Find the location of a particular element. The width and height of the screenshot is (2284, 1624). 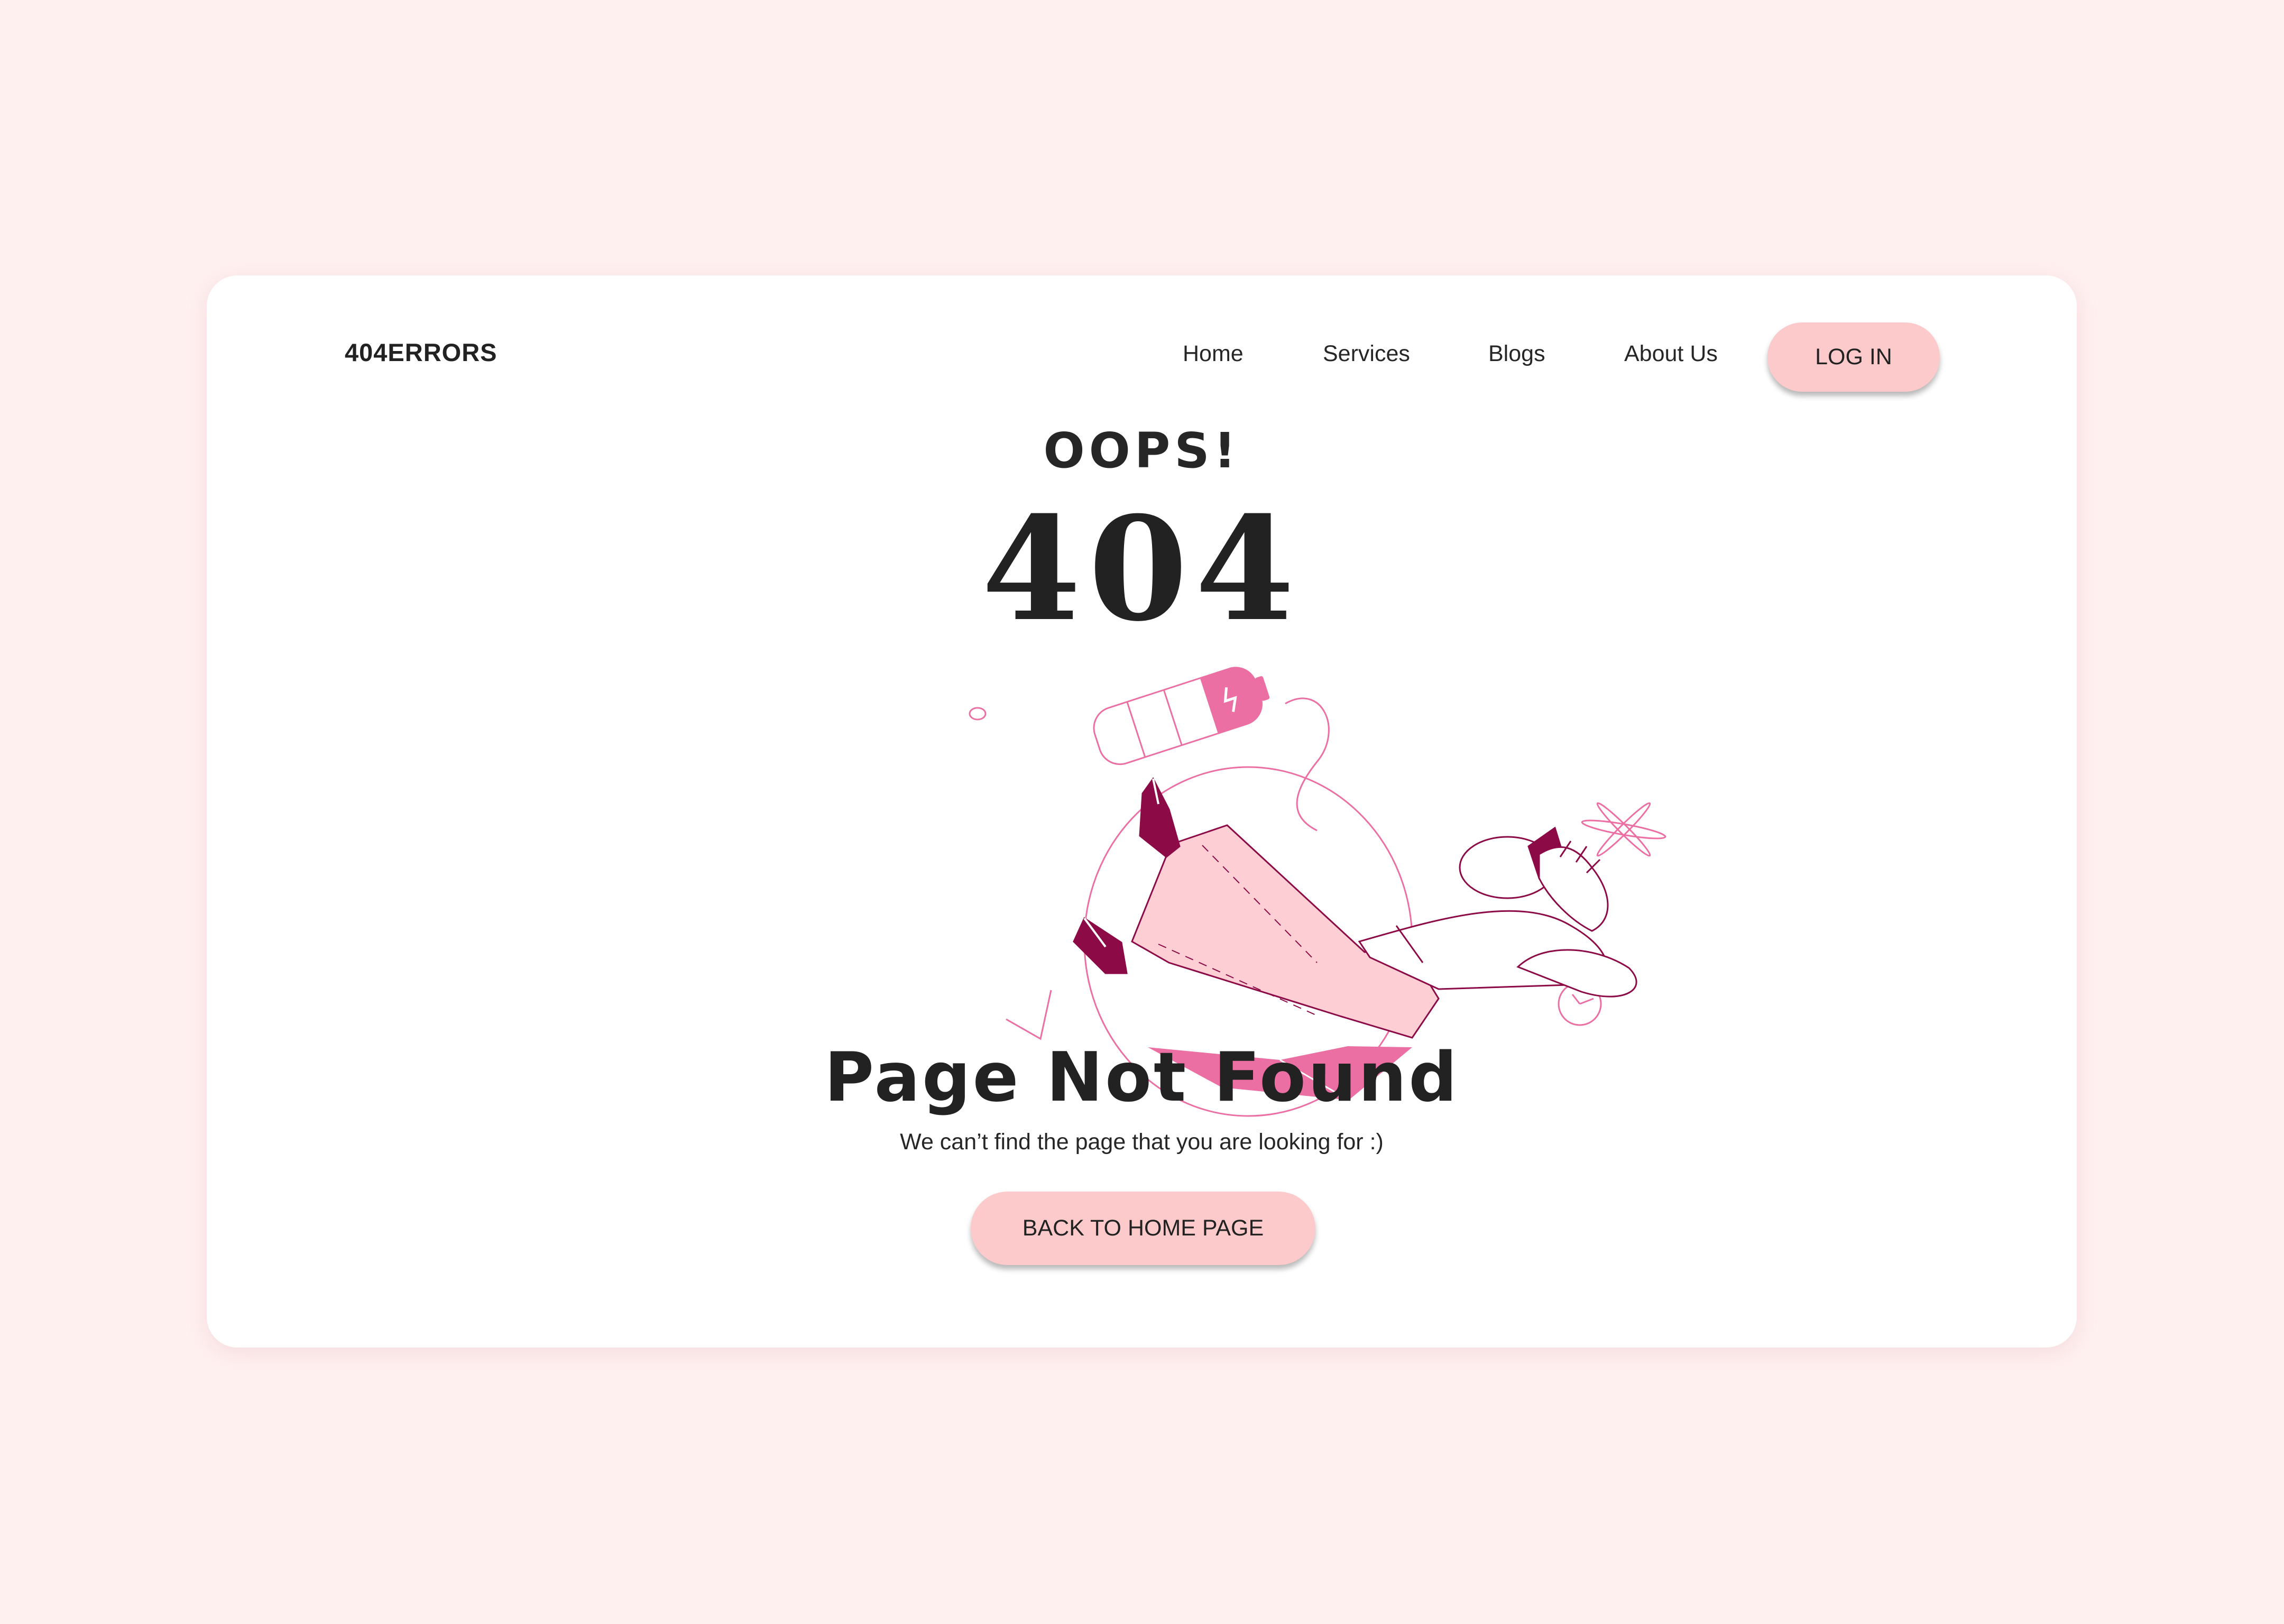

page-not-found-title: Page Not Found is located at coordinates (1141, 1077).